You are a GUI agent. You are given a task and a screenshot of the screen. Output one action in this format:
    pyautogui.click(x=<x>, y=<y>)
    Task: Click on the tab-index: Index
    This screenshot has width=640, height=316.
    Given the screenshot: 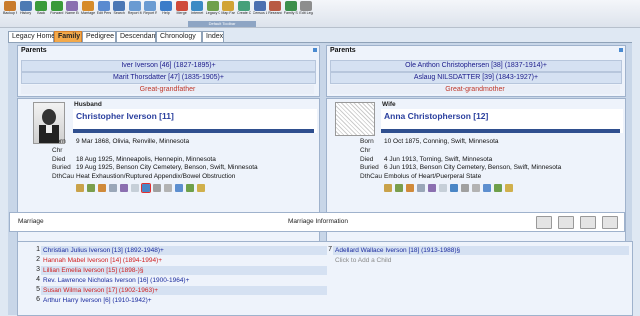 What is the action you would take?
    pyautogui.click(x=213, y=36)
    